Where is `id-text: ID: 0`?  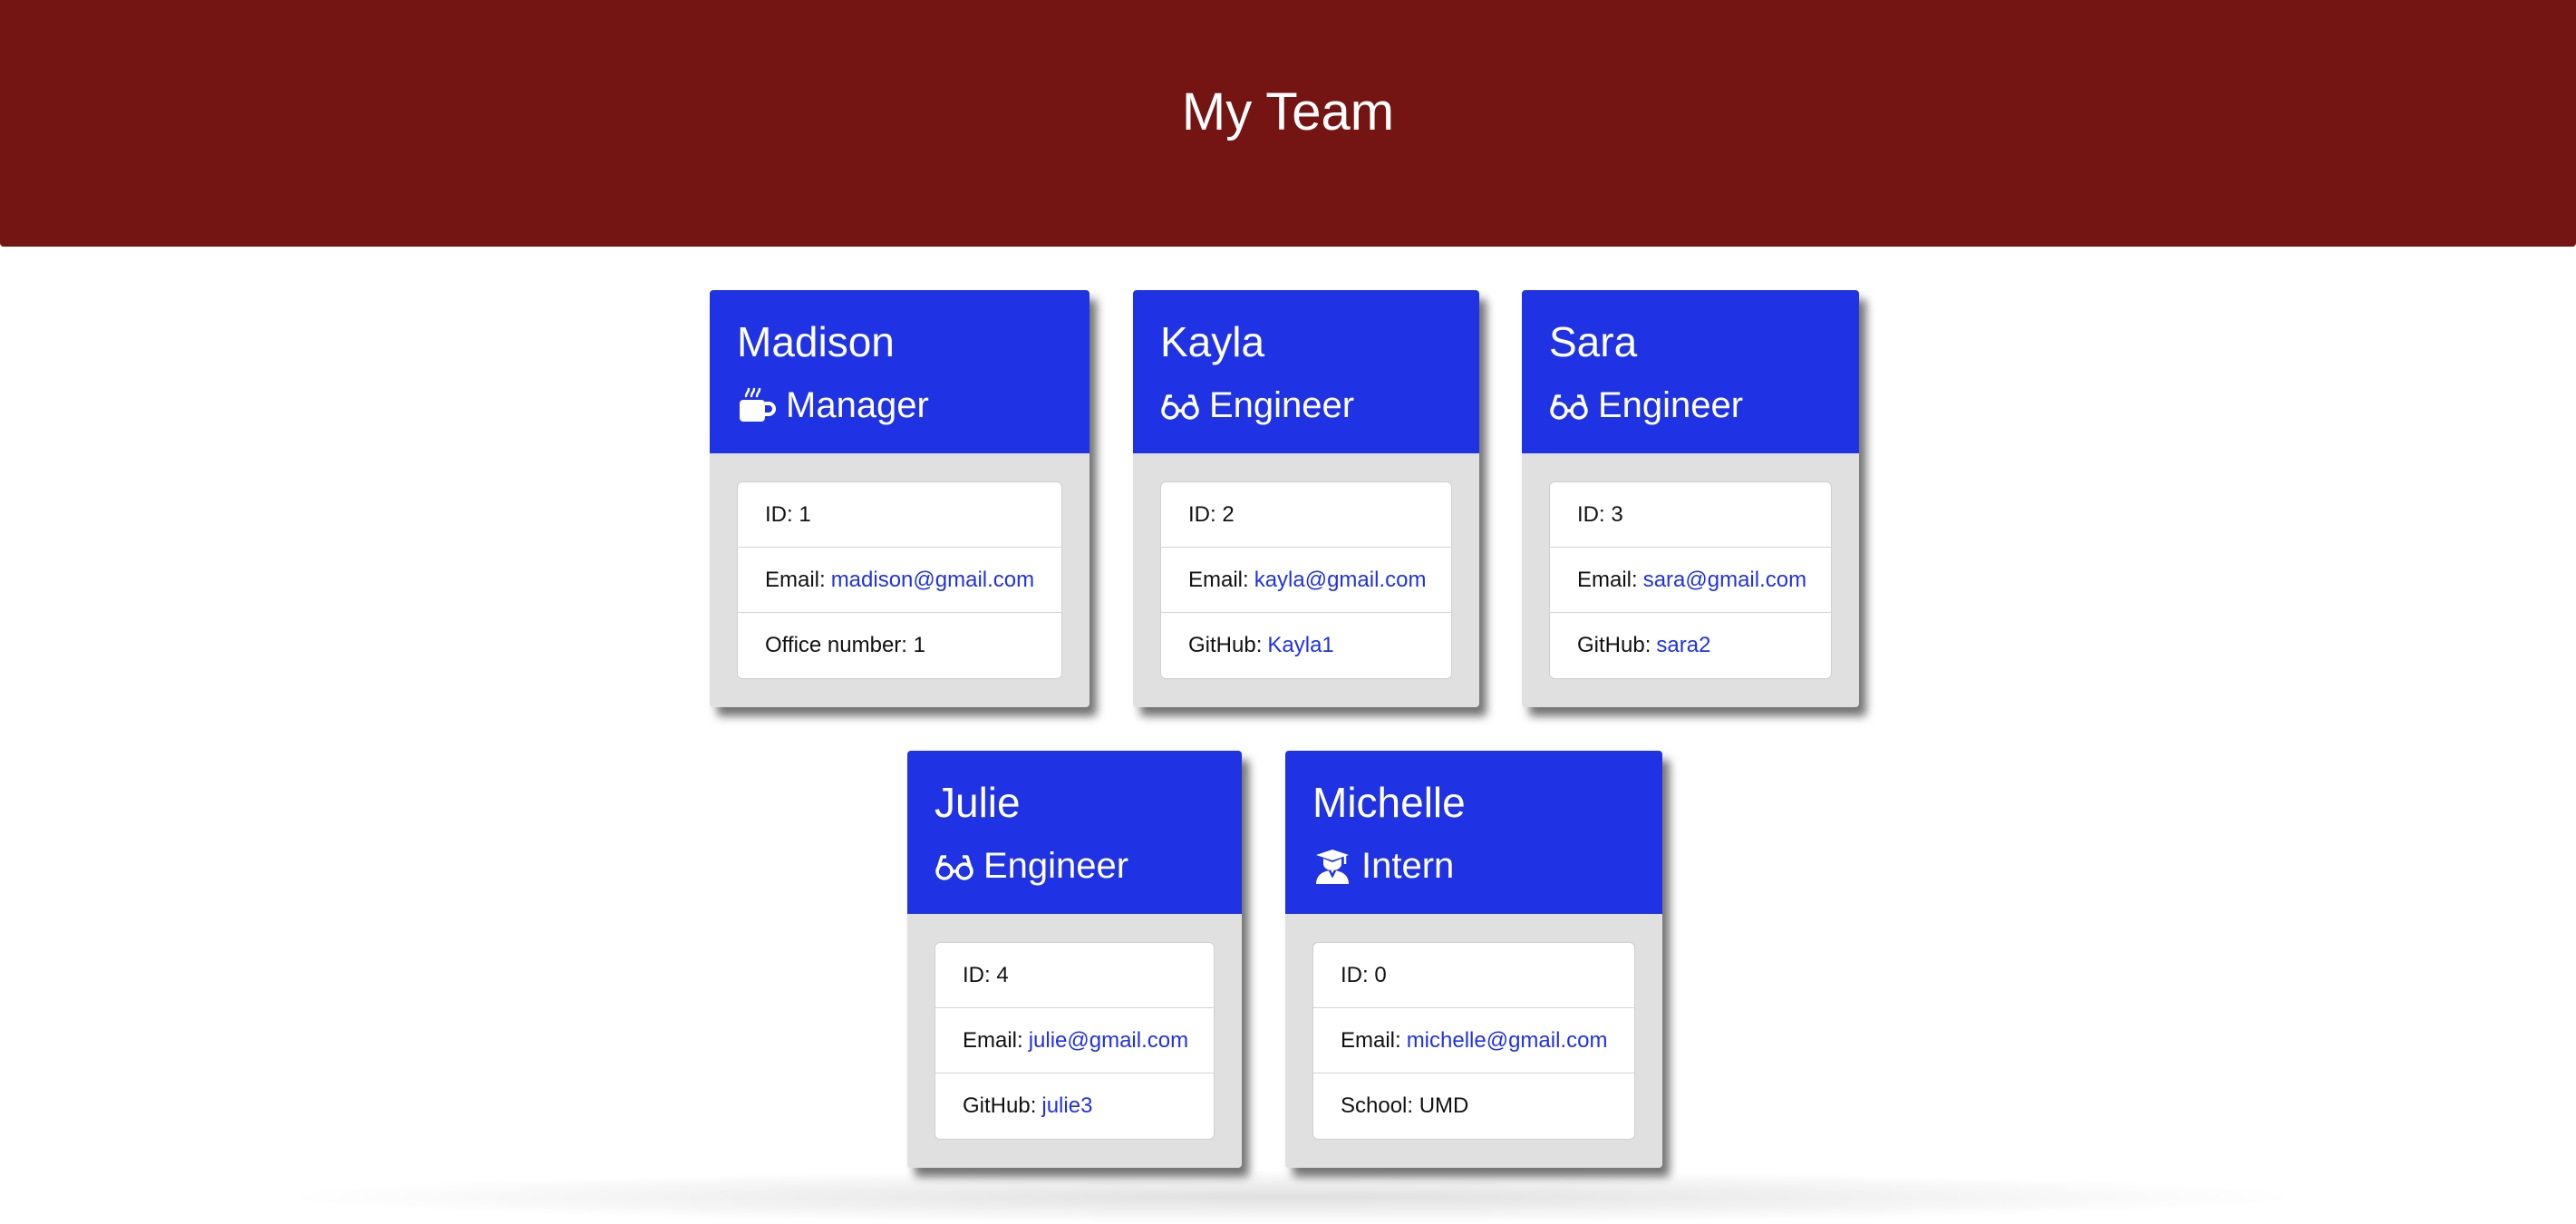
id-text: ID: 0 is located at coordinates (1364, 974).